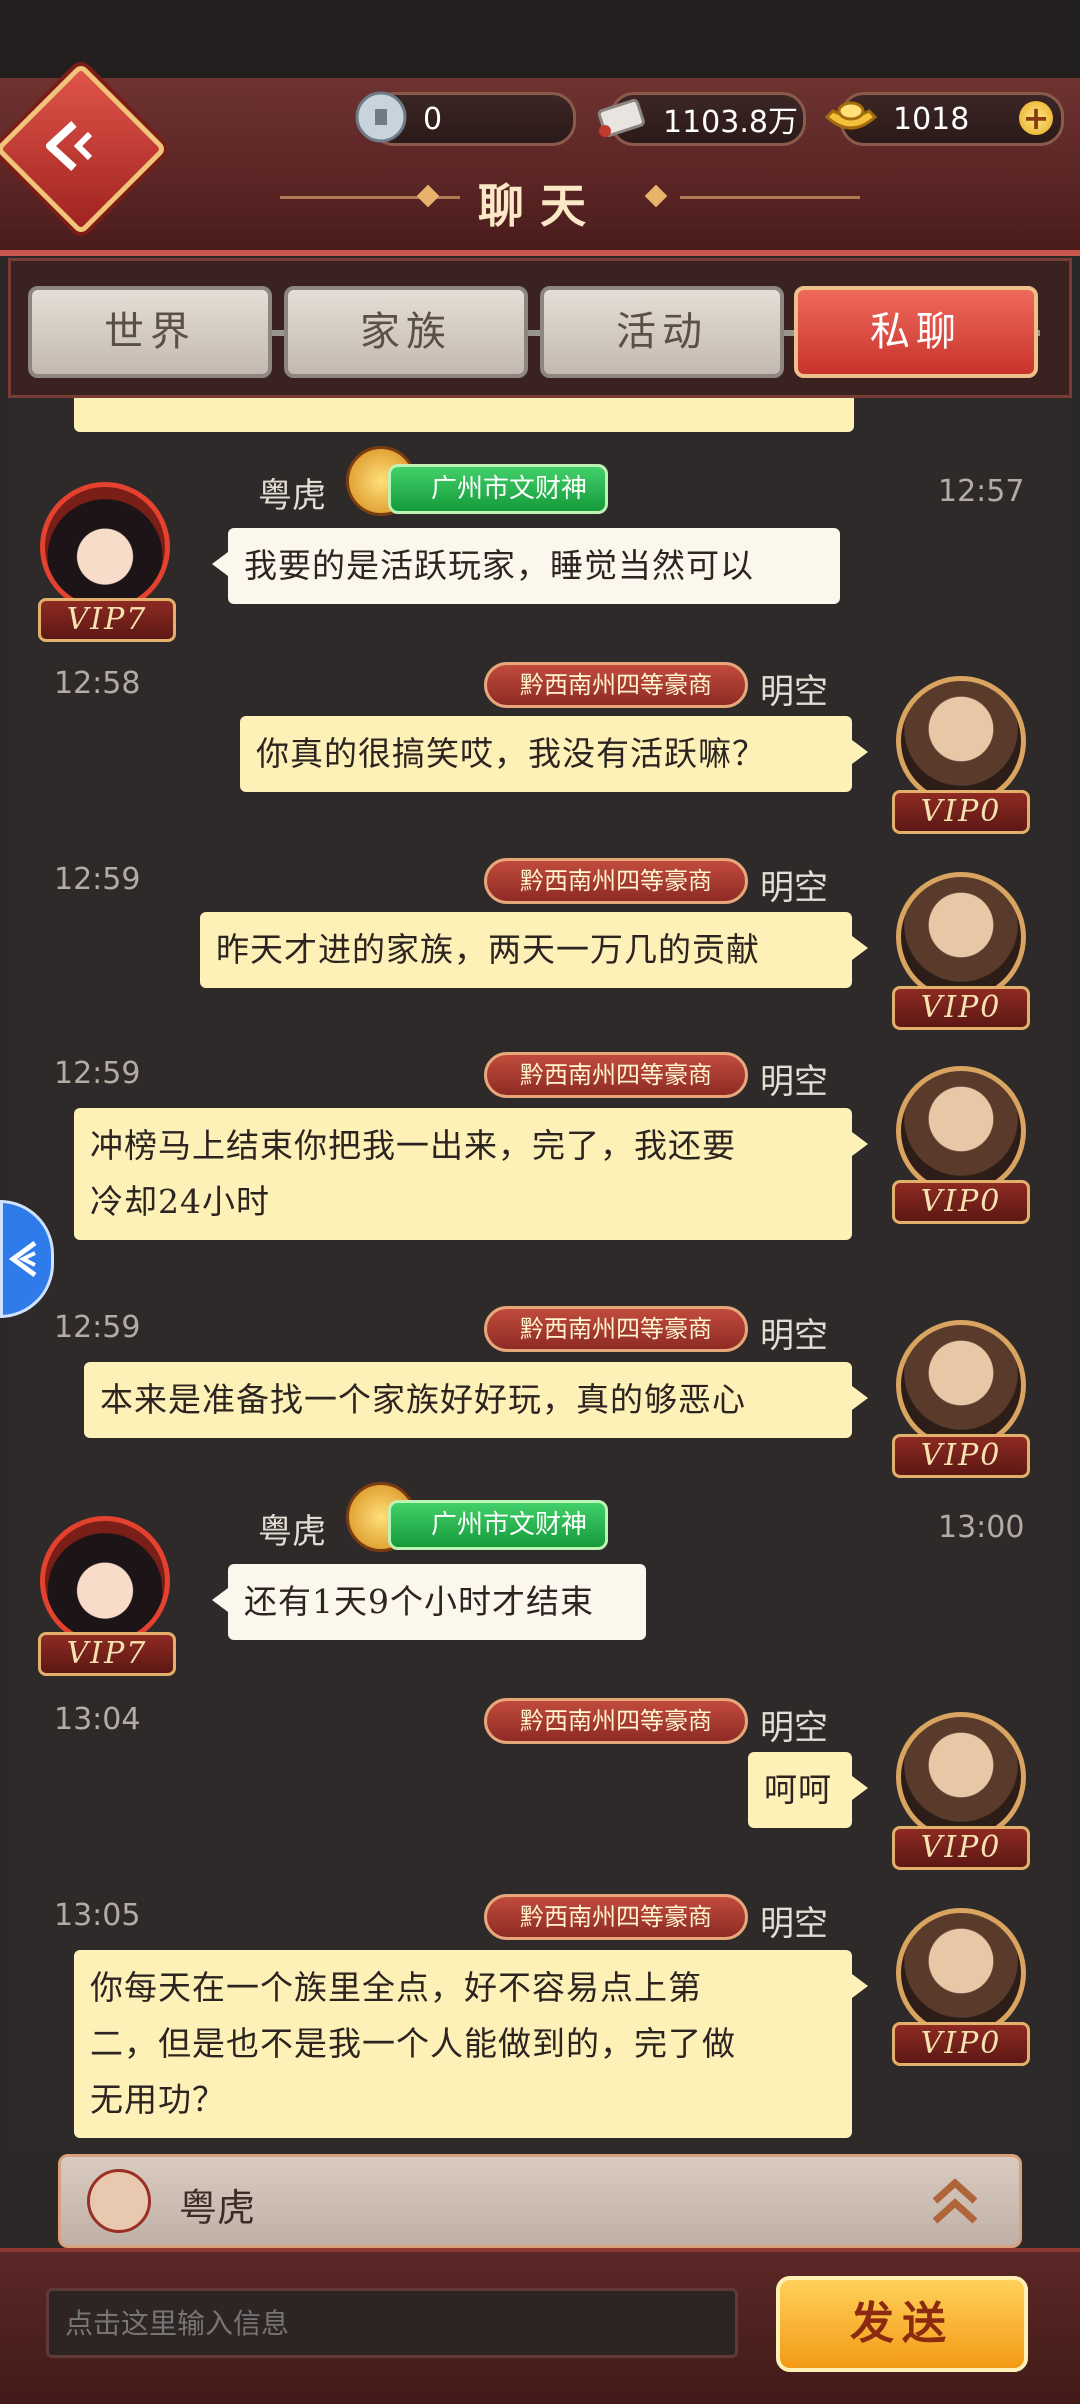  What do you see at coordinates (540, 159) in the screenshot?
I see `header: 0 1103.8万 1018 + 聊天` at bounding box center [540, 159].